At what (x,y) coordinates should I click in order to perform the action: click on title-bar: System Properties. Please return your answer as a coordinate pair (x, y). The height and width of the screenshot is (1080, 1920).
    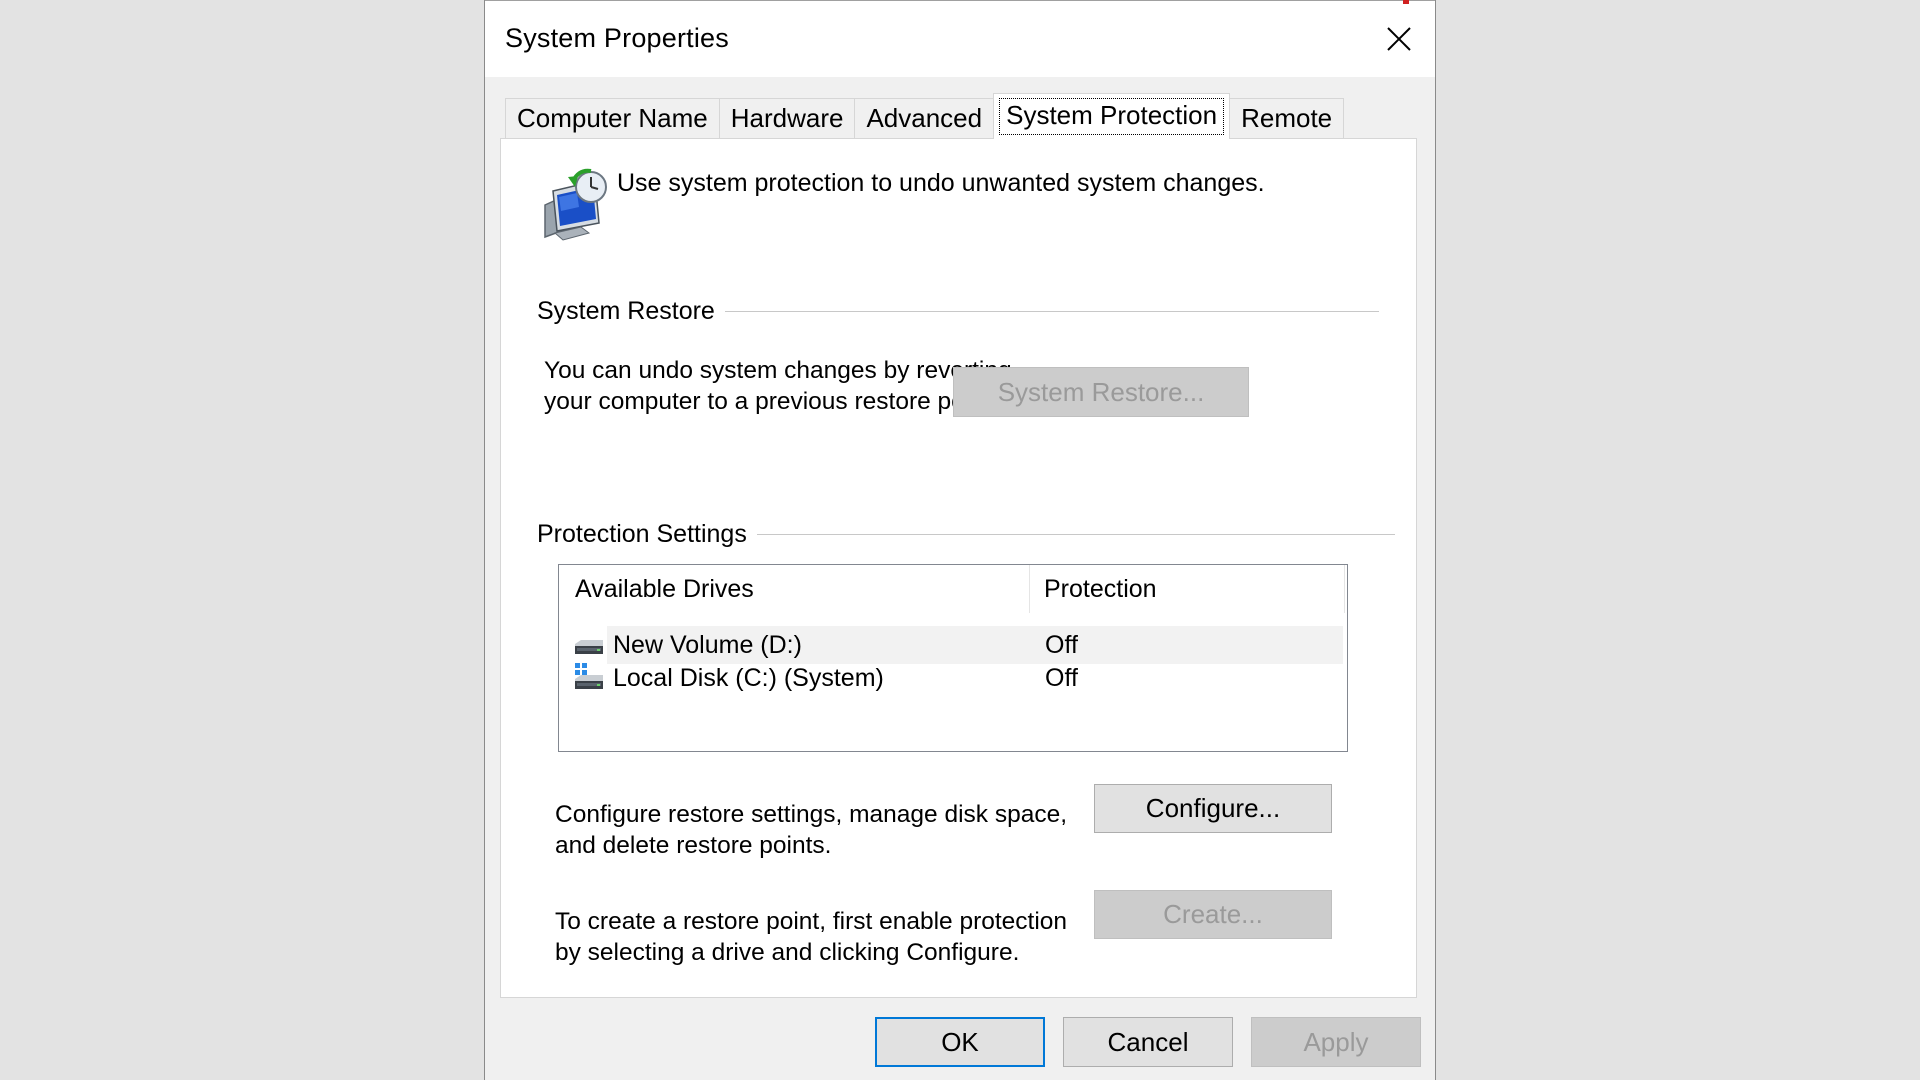
    Looking at the image, I should click on (960, 38).